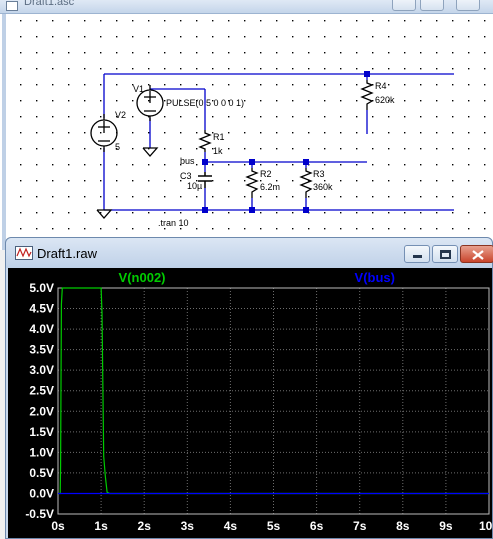 This screenshot has height=539, width=493. I want to click on close-button, so click(476, 254).